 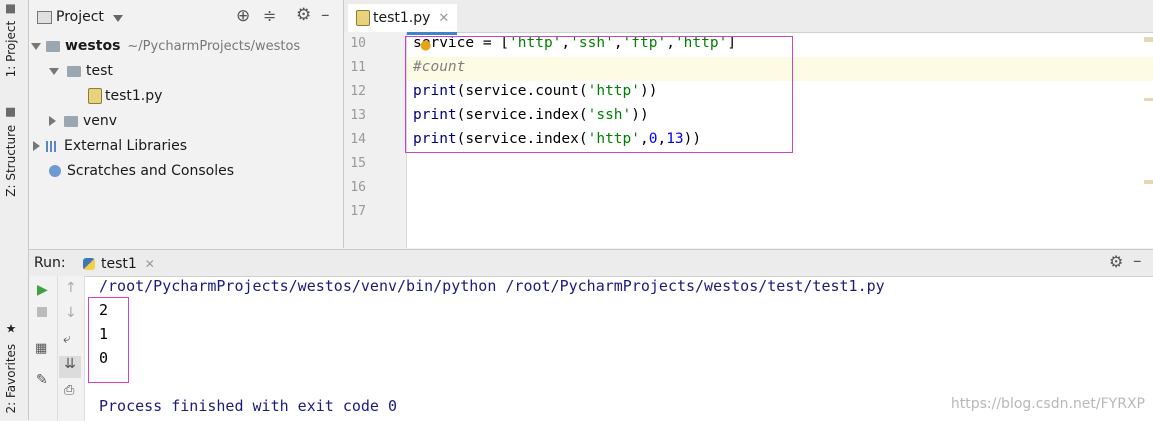 What do you see at coordinates (14, 210) in the screenshot?
I see `left-tool-strip: 1: Project Z: Structure 2: Favorites ★` at bounding box center [14, 210].